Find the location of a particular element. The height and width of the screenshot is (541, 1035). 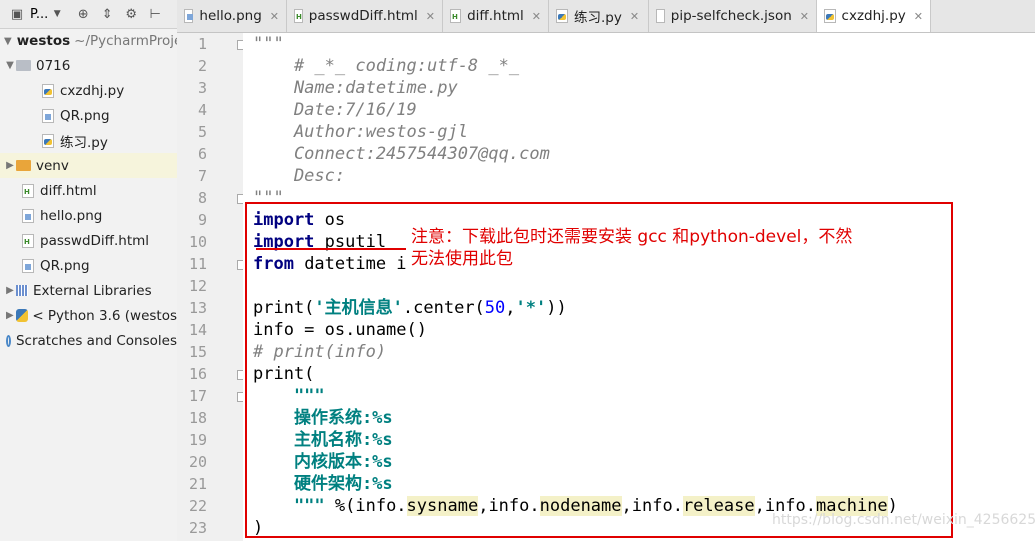

tree-file-cxzdhj: cxzdhj.py is located at coordinates (88, 90).